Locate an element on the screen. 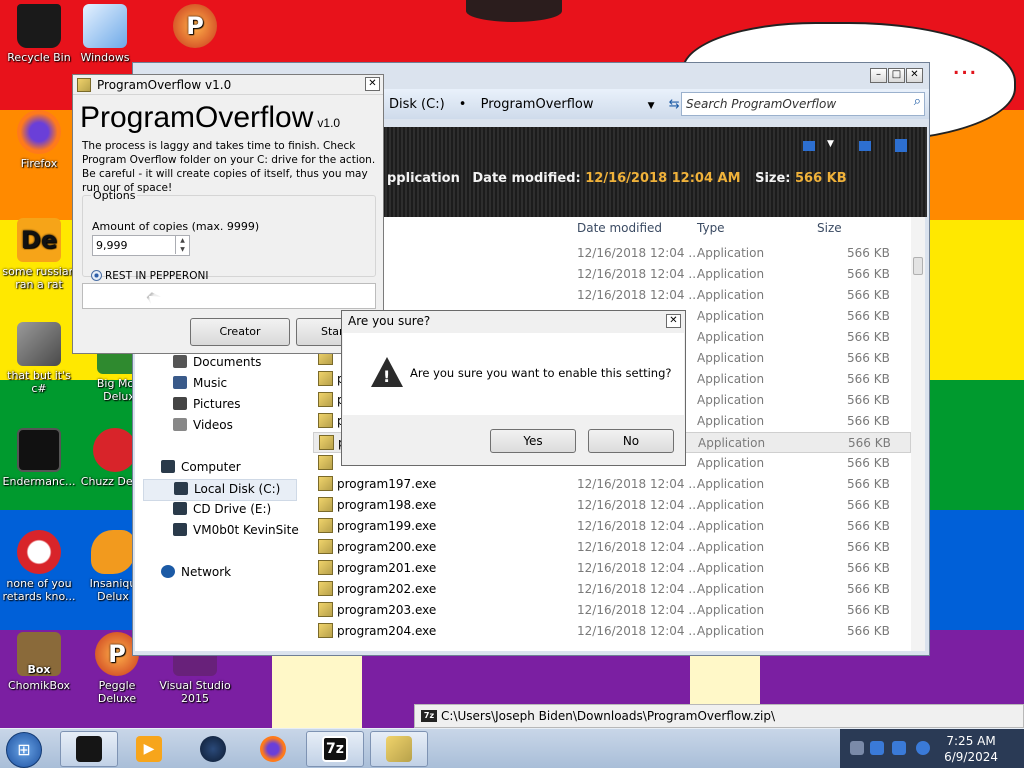 This screenshot has height=768, width=1024. nav-vm0b0t: VM0b0t KevinSite is located at coordinates (236, 530).